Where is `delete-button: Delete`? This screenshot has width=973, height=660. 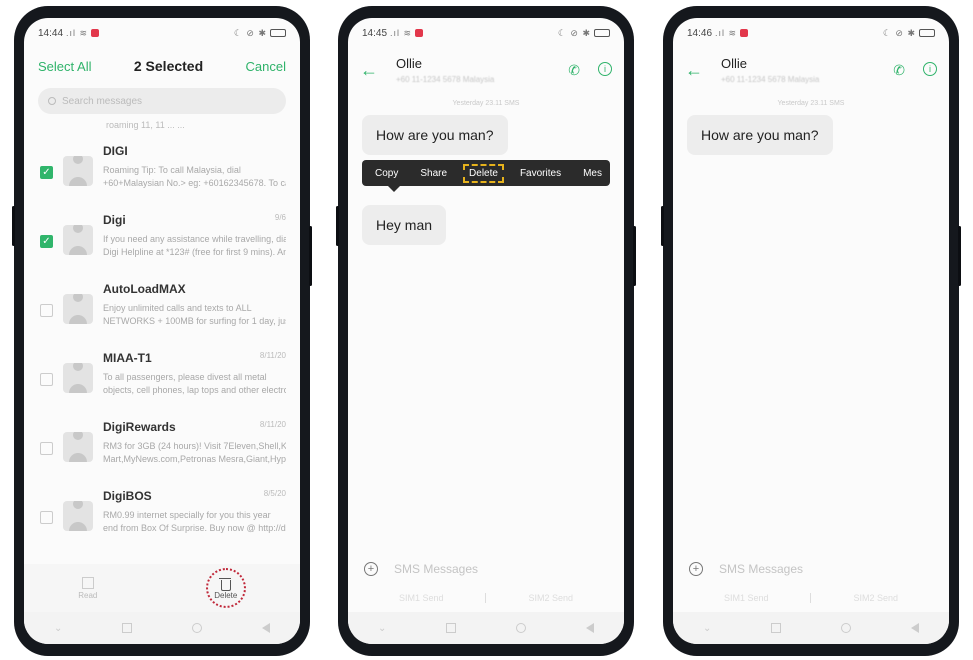 delete-button: Delete is located at coordinates (225, 588).